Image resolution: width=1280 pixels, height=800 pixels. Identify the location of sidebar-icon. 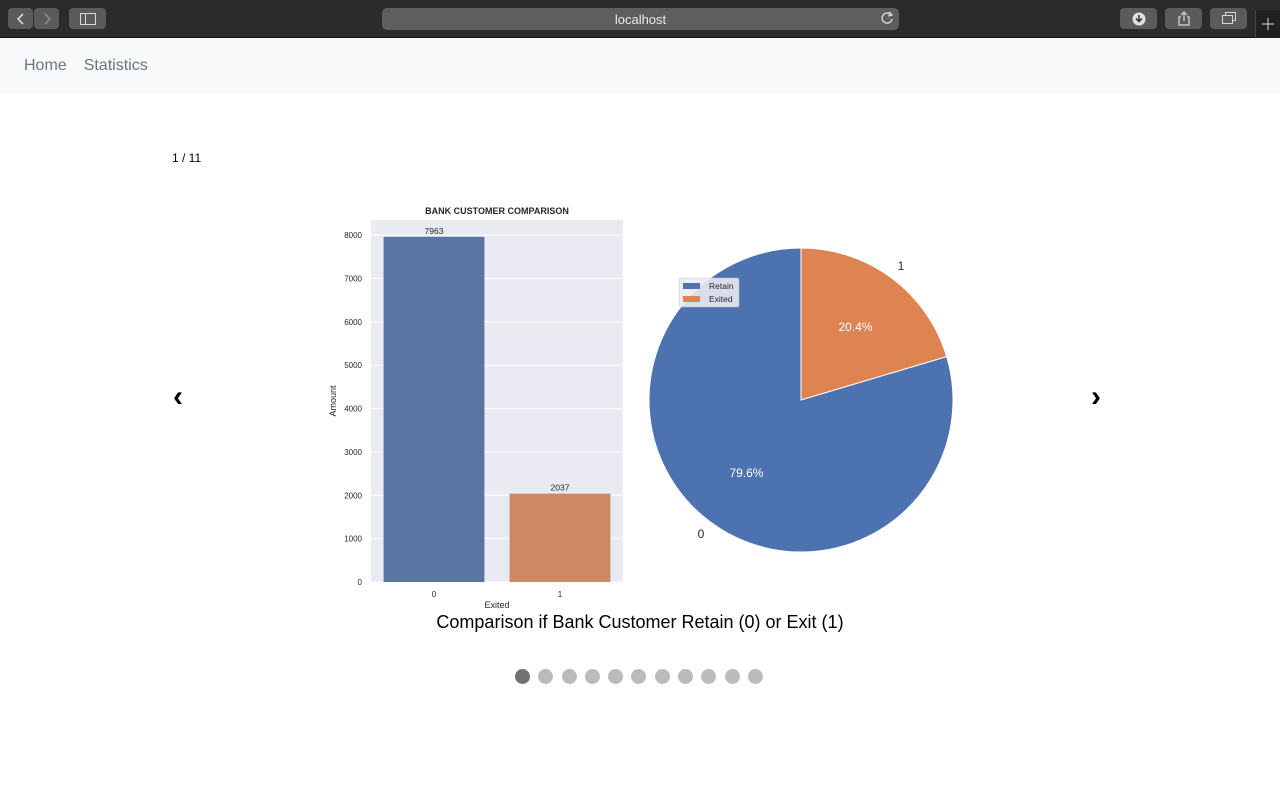
(87, 18).